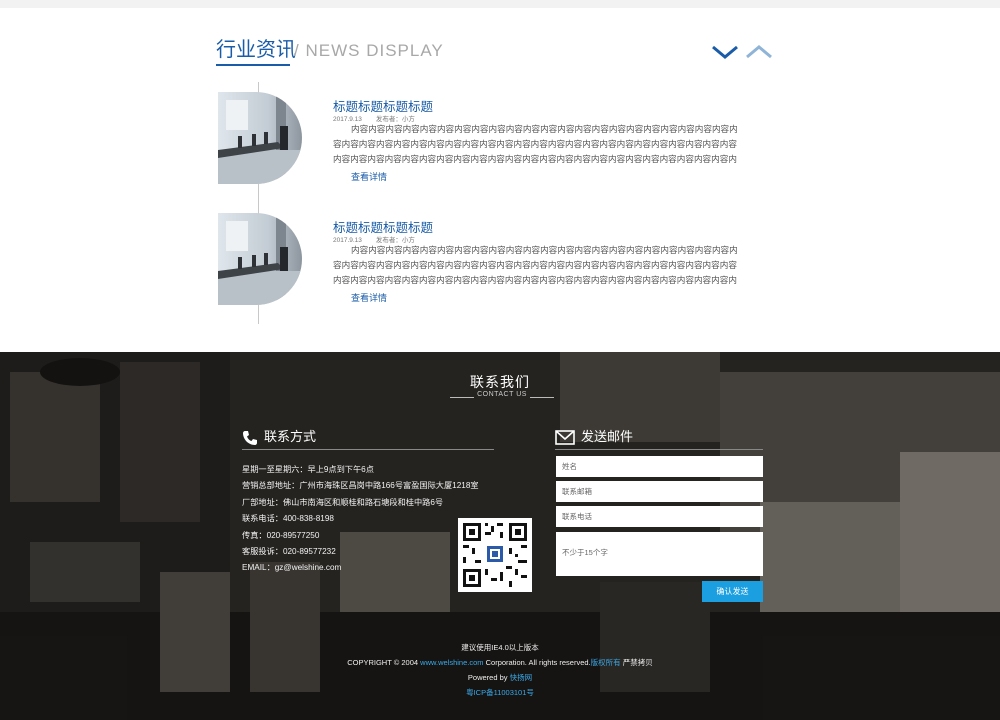  I want to click on contact-subtitle: CONTACT US, so click(502, 397).